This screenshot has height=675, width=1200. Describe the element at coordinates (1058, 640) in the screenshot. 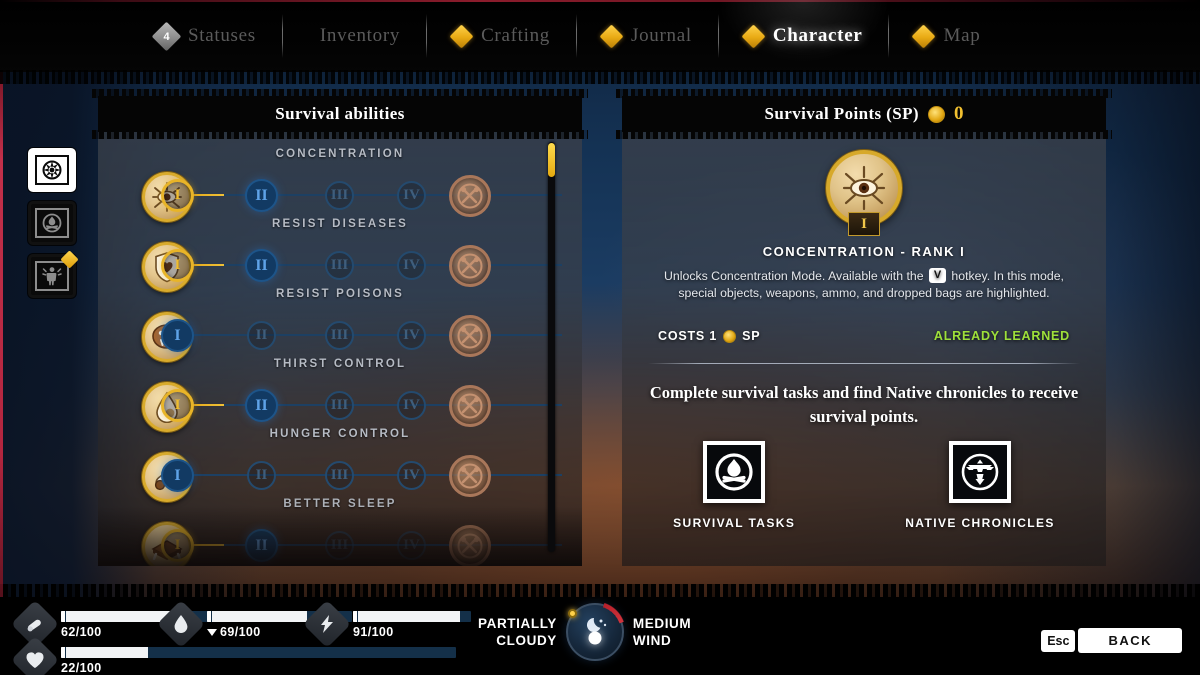

I see `esc-key-badge: Esc` at that location.